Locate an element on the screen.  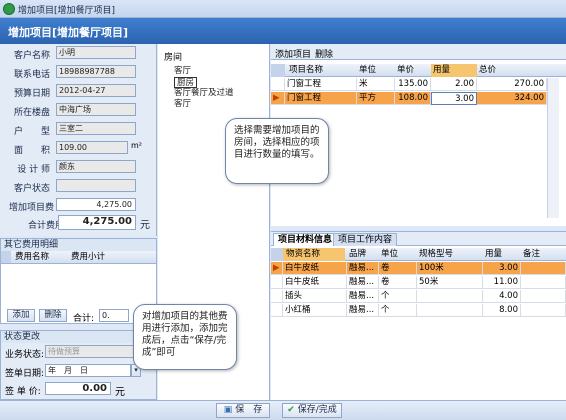
form-field-input: 18988987788 is located at coordinates (96, 71).